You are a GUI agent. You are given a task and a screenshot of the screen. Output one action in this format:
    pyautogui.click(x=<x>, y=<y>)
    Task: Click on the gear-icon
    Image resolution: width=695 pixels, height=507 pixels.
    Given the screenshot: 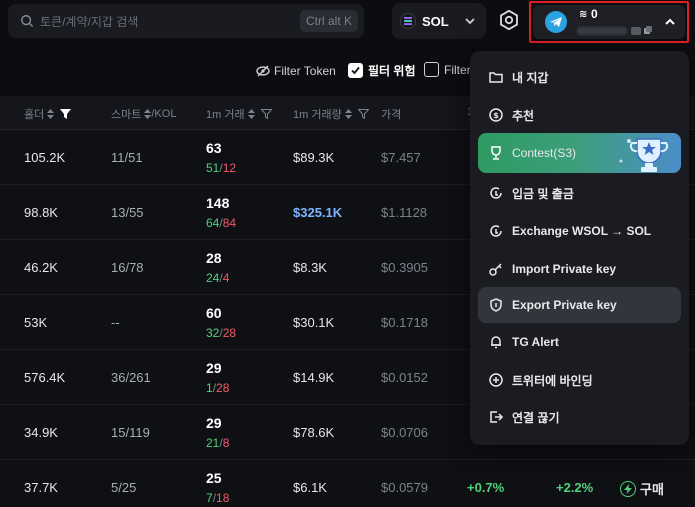 What is the action you would take?
    pyautogui.click(x=509, y=20)
    